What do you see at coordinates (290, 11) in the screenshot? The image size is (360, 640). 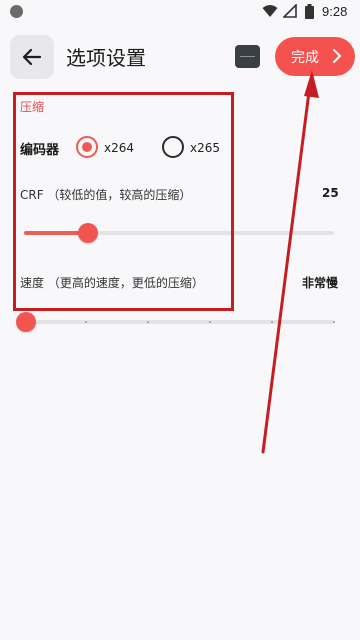 I see `cellular-signal-icon` at bounding box center [290, 11].